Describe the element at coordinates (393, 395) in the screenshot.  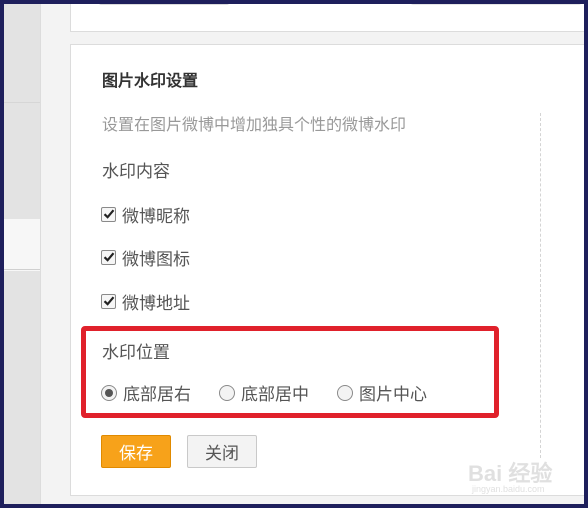
I see `radio-label: 图片中心` at that location.